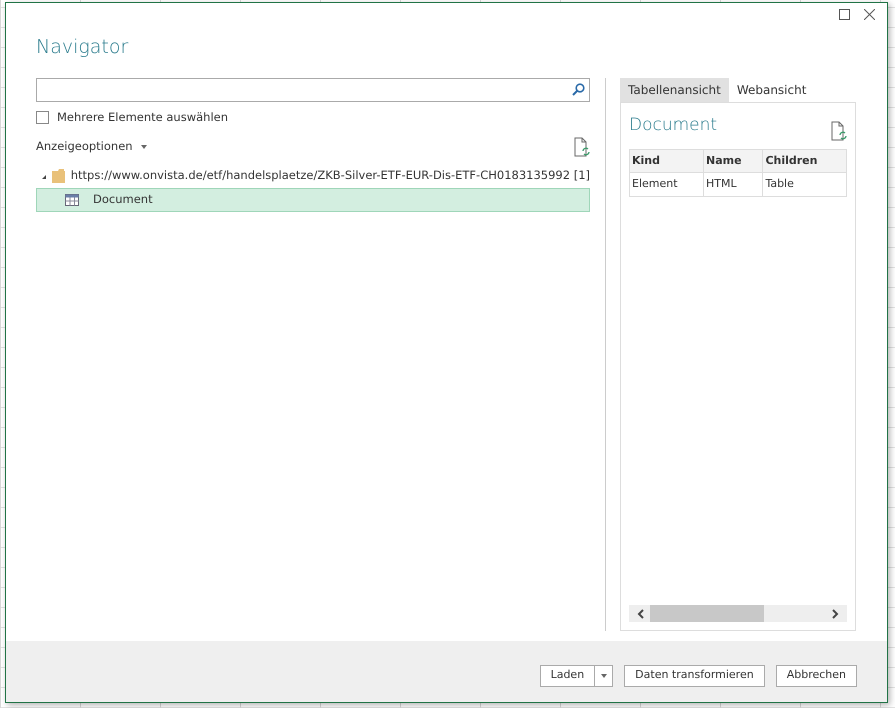 This screenshot has width=895, height=708. Describe the element at coordinates (667, 160) in the screenshot. I see `column-header: Kind` at that location.